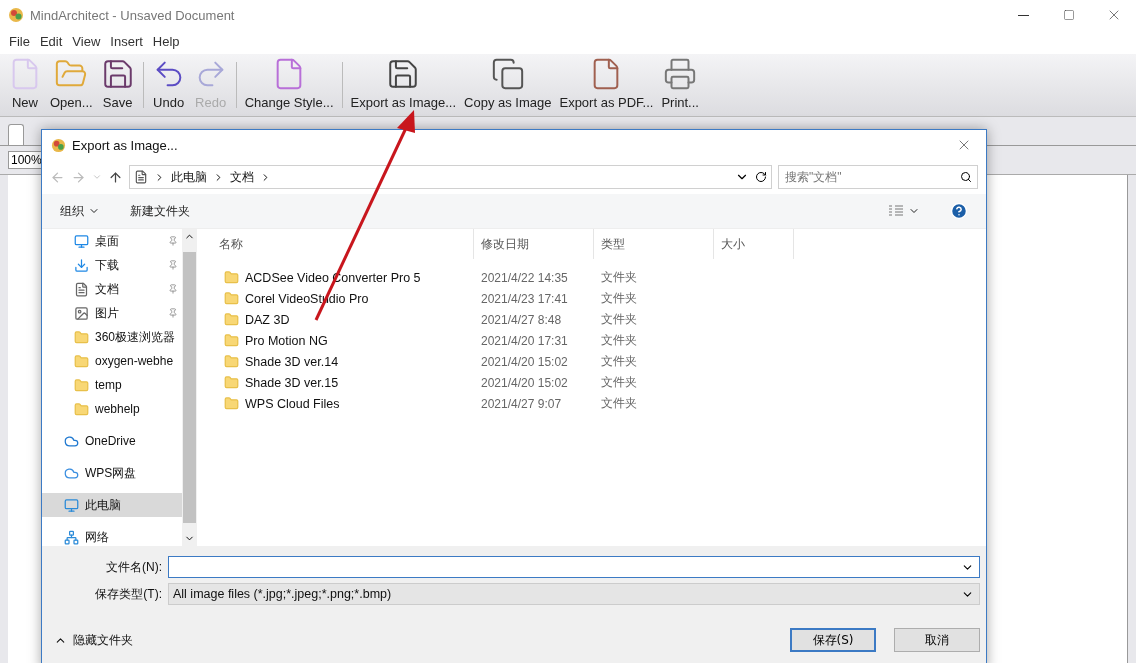  What do you see at coordinates (524, 277) in the screenshot?
I see `date-cell-text: 2021/4/22 14:35` at bounding box center [524, 277].